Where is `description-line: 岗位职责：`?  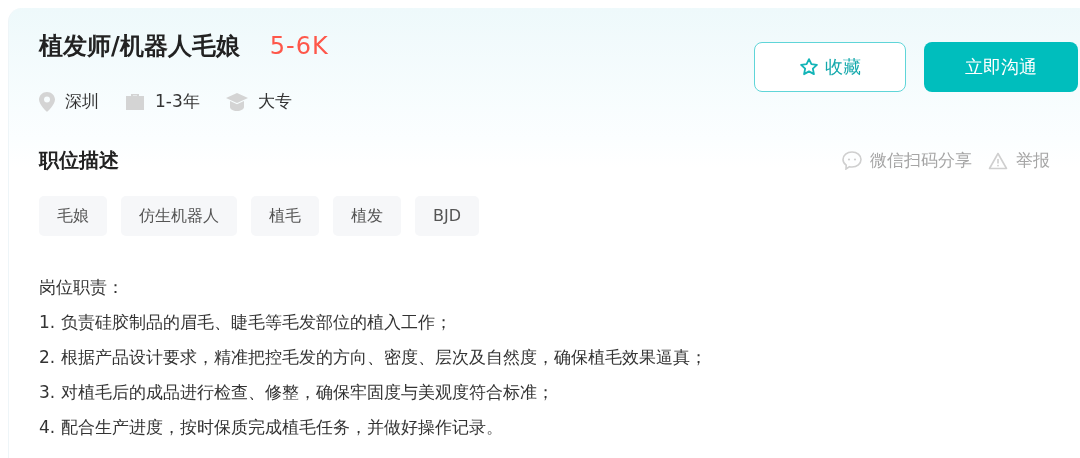 description-line: 岗位职责： is located at coordinates (82, 287).